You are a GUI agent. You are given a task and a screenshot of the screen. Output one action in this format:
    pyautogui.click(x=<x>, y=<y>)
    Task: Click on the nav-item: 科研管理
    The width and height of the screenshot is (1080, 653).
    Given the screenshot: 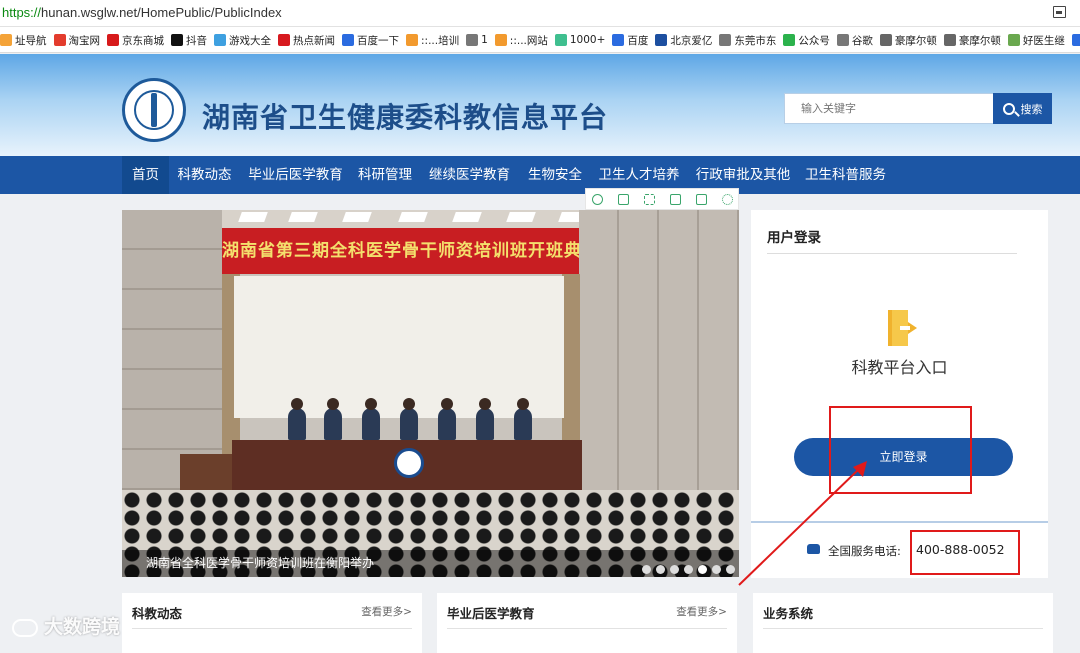 What is the action you would take?
    pyautogui.click(x=385, y=175)
    